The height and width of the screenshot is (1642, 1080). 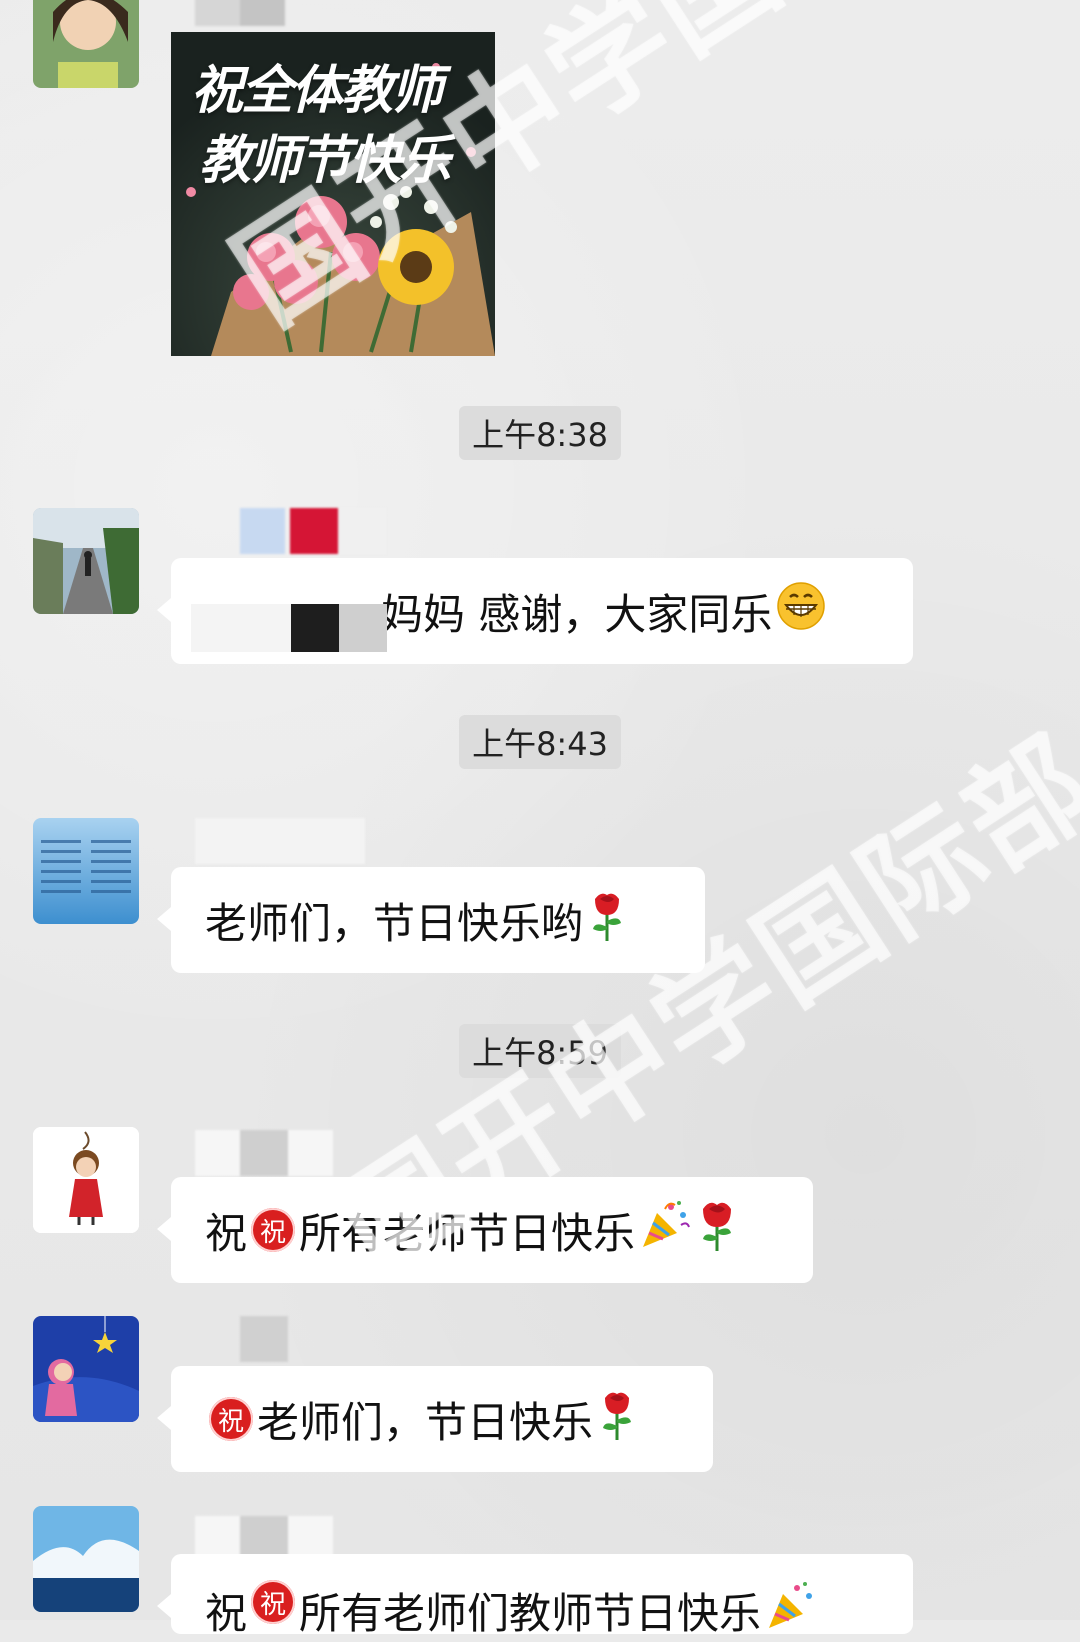 What do you see at coordinates (306, 628) in the screenshot?
I see `name-redacted` at bounding box center [306, 628].